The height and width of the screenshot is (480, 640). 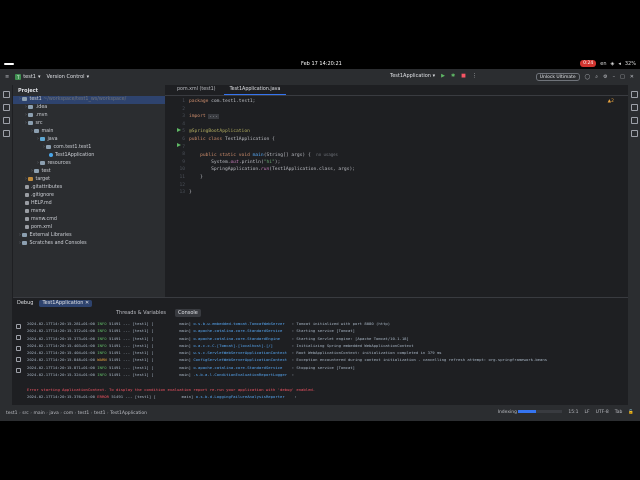 I want to click on line-number: 11, so click(x=175, y=178).